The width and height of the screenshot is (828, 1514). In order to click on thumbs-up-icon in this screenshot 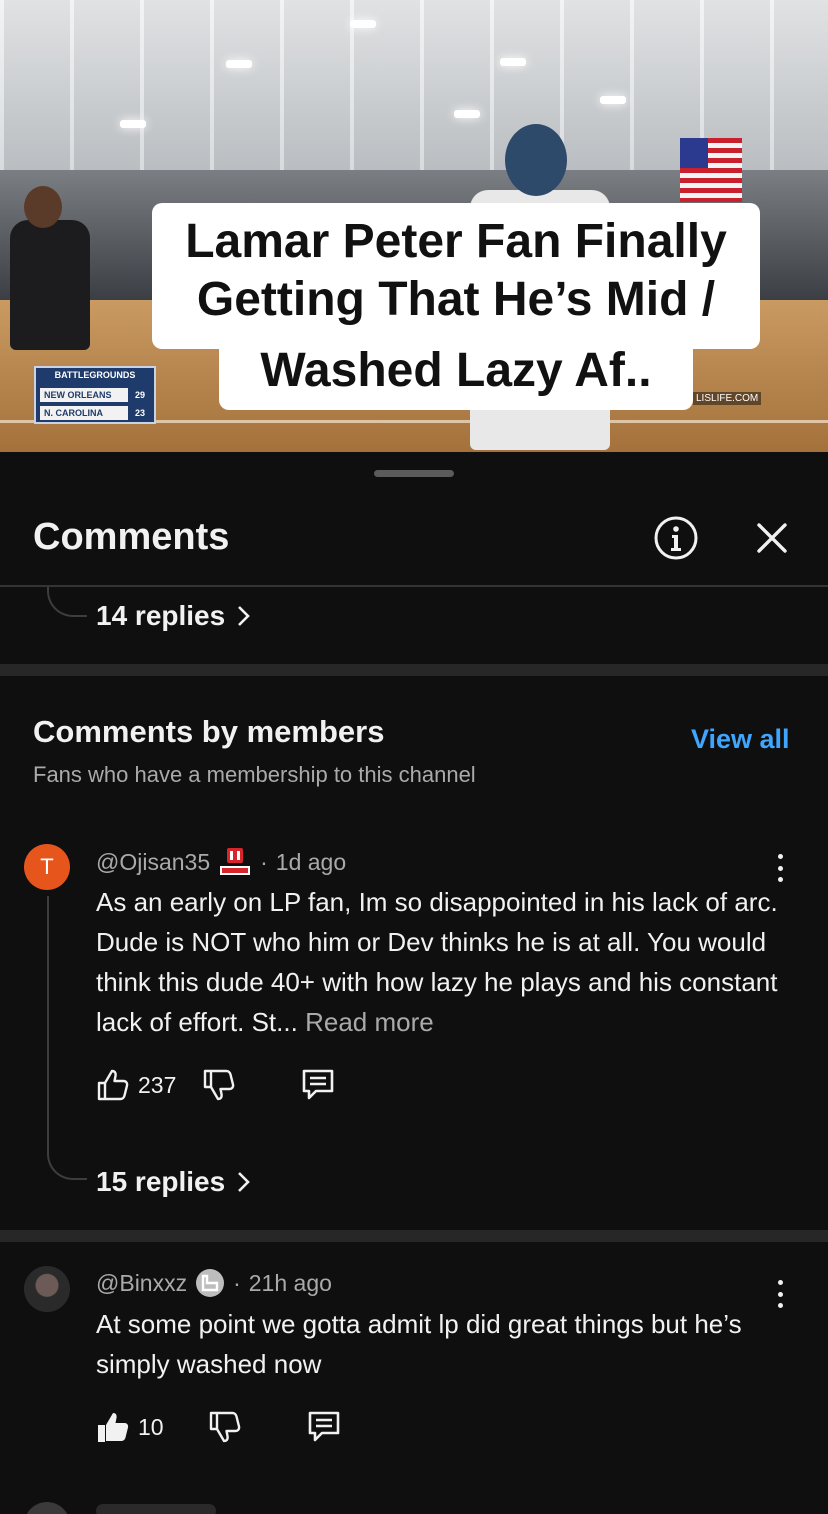, I will do `click(113, 1085)`.